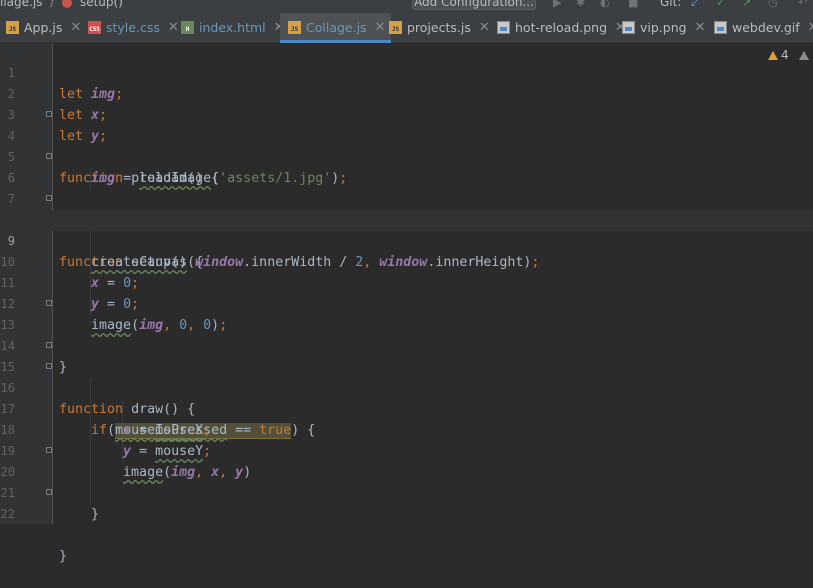  I want to click on breadcrumb-file: llage.js, so click(21, 4).